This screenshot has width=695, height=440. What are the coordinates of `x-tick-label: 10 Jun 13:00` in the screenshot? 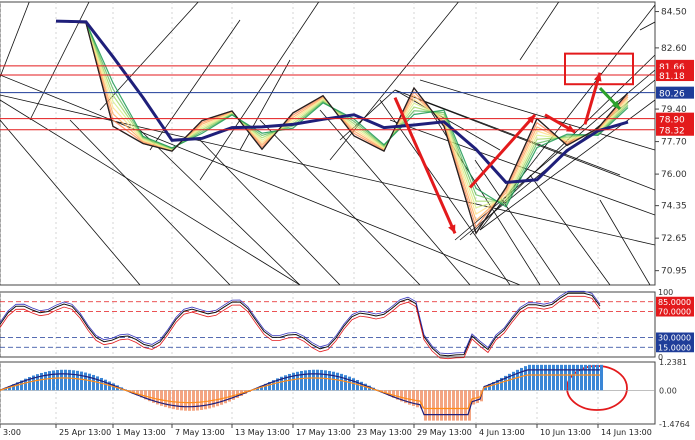 It's located at (565, 432).